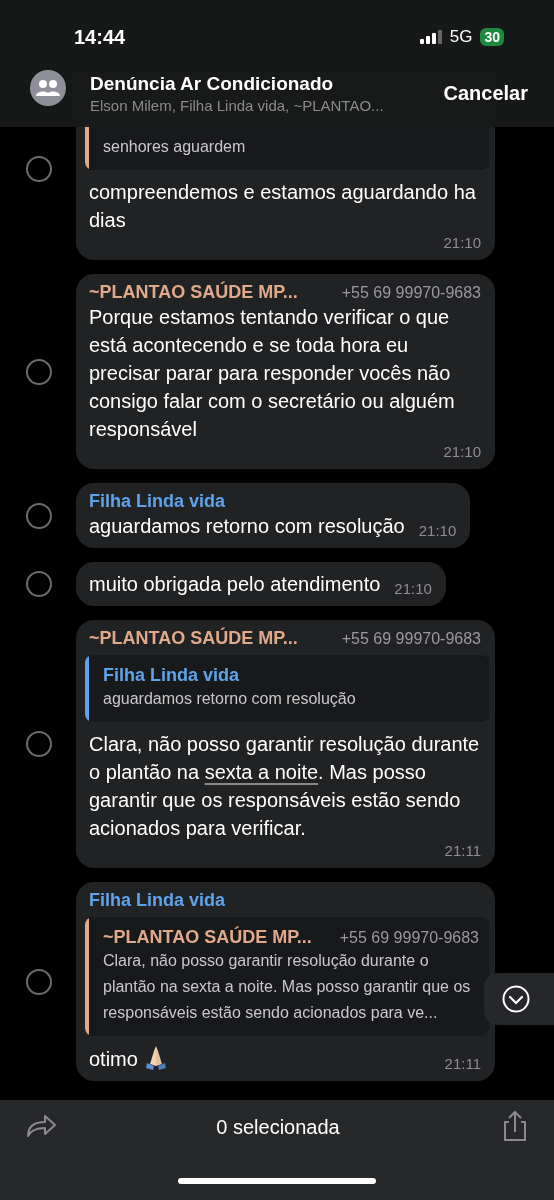  I want to click on network-label: 5G, so click(461, 37).